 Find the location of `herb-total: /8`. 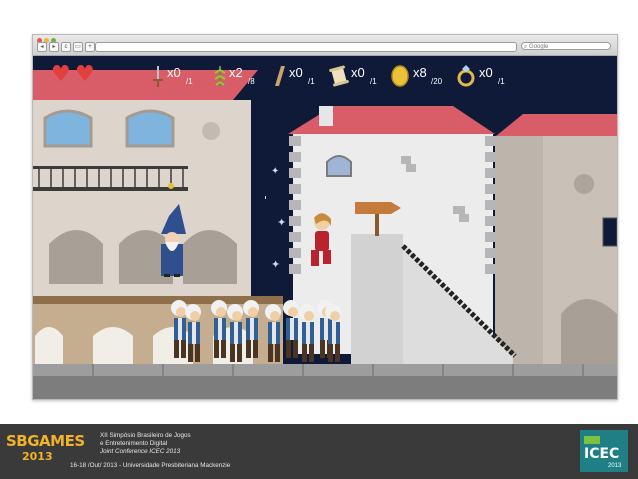

herb-total: /8 is located at coordinates (251, 81).